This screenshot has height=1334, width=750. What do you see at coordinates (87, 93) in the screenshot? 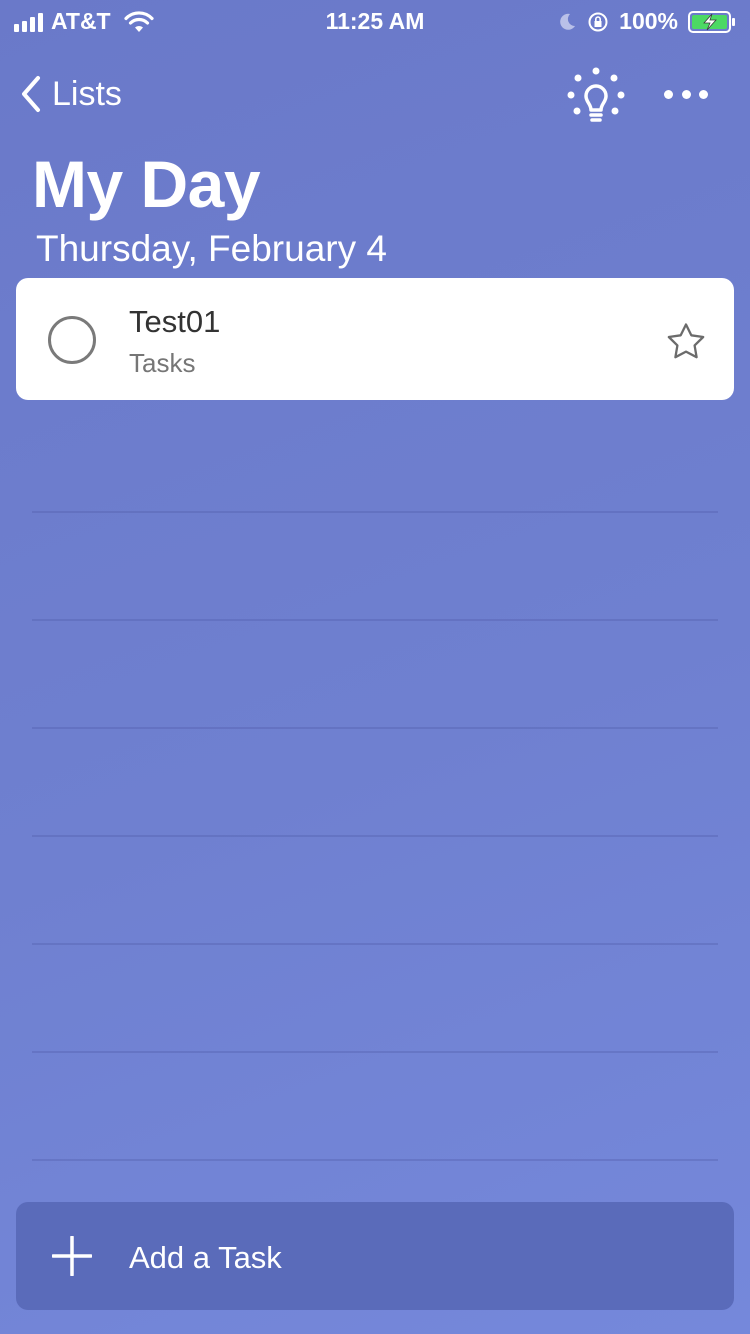
I see `back-label: Lists` at bounding box center [87, 93].